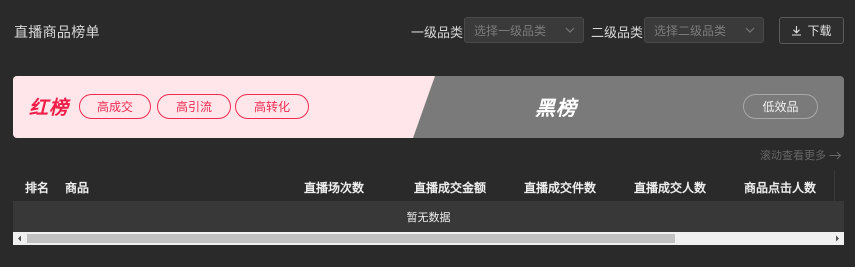 This screenshot has height=267, width=855. I want to click on download-button: 下载, so click(811, 30).